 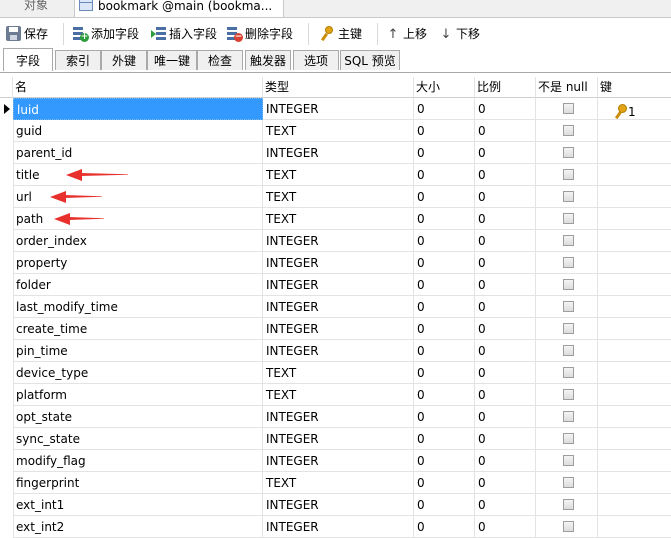 What do you see at coordinates (505, 87) in the screenshot?
I see `column-header-scale: 比例` at bounding box center [505, 87].